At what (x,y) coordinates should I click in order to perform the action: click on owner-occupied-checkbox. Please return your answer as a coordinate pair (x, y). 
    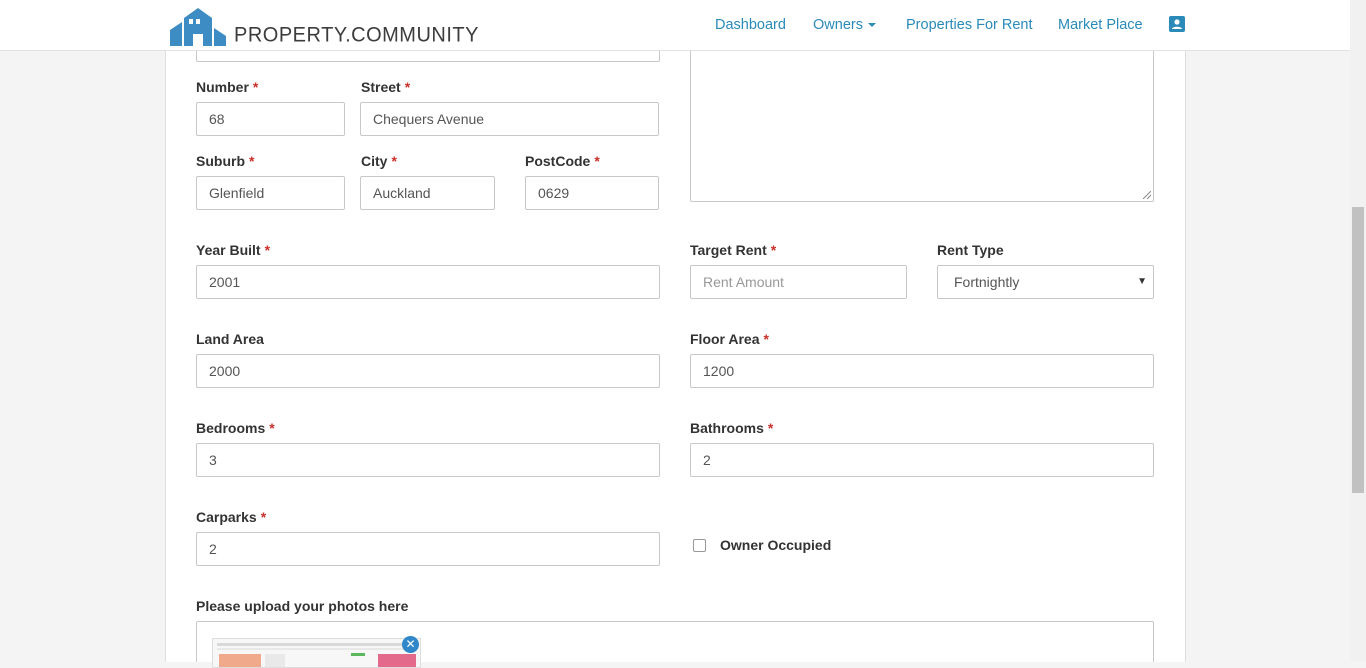
    Looking at the image, I should click on (699, 545).